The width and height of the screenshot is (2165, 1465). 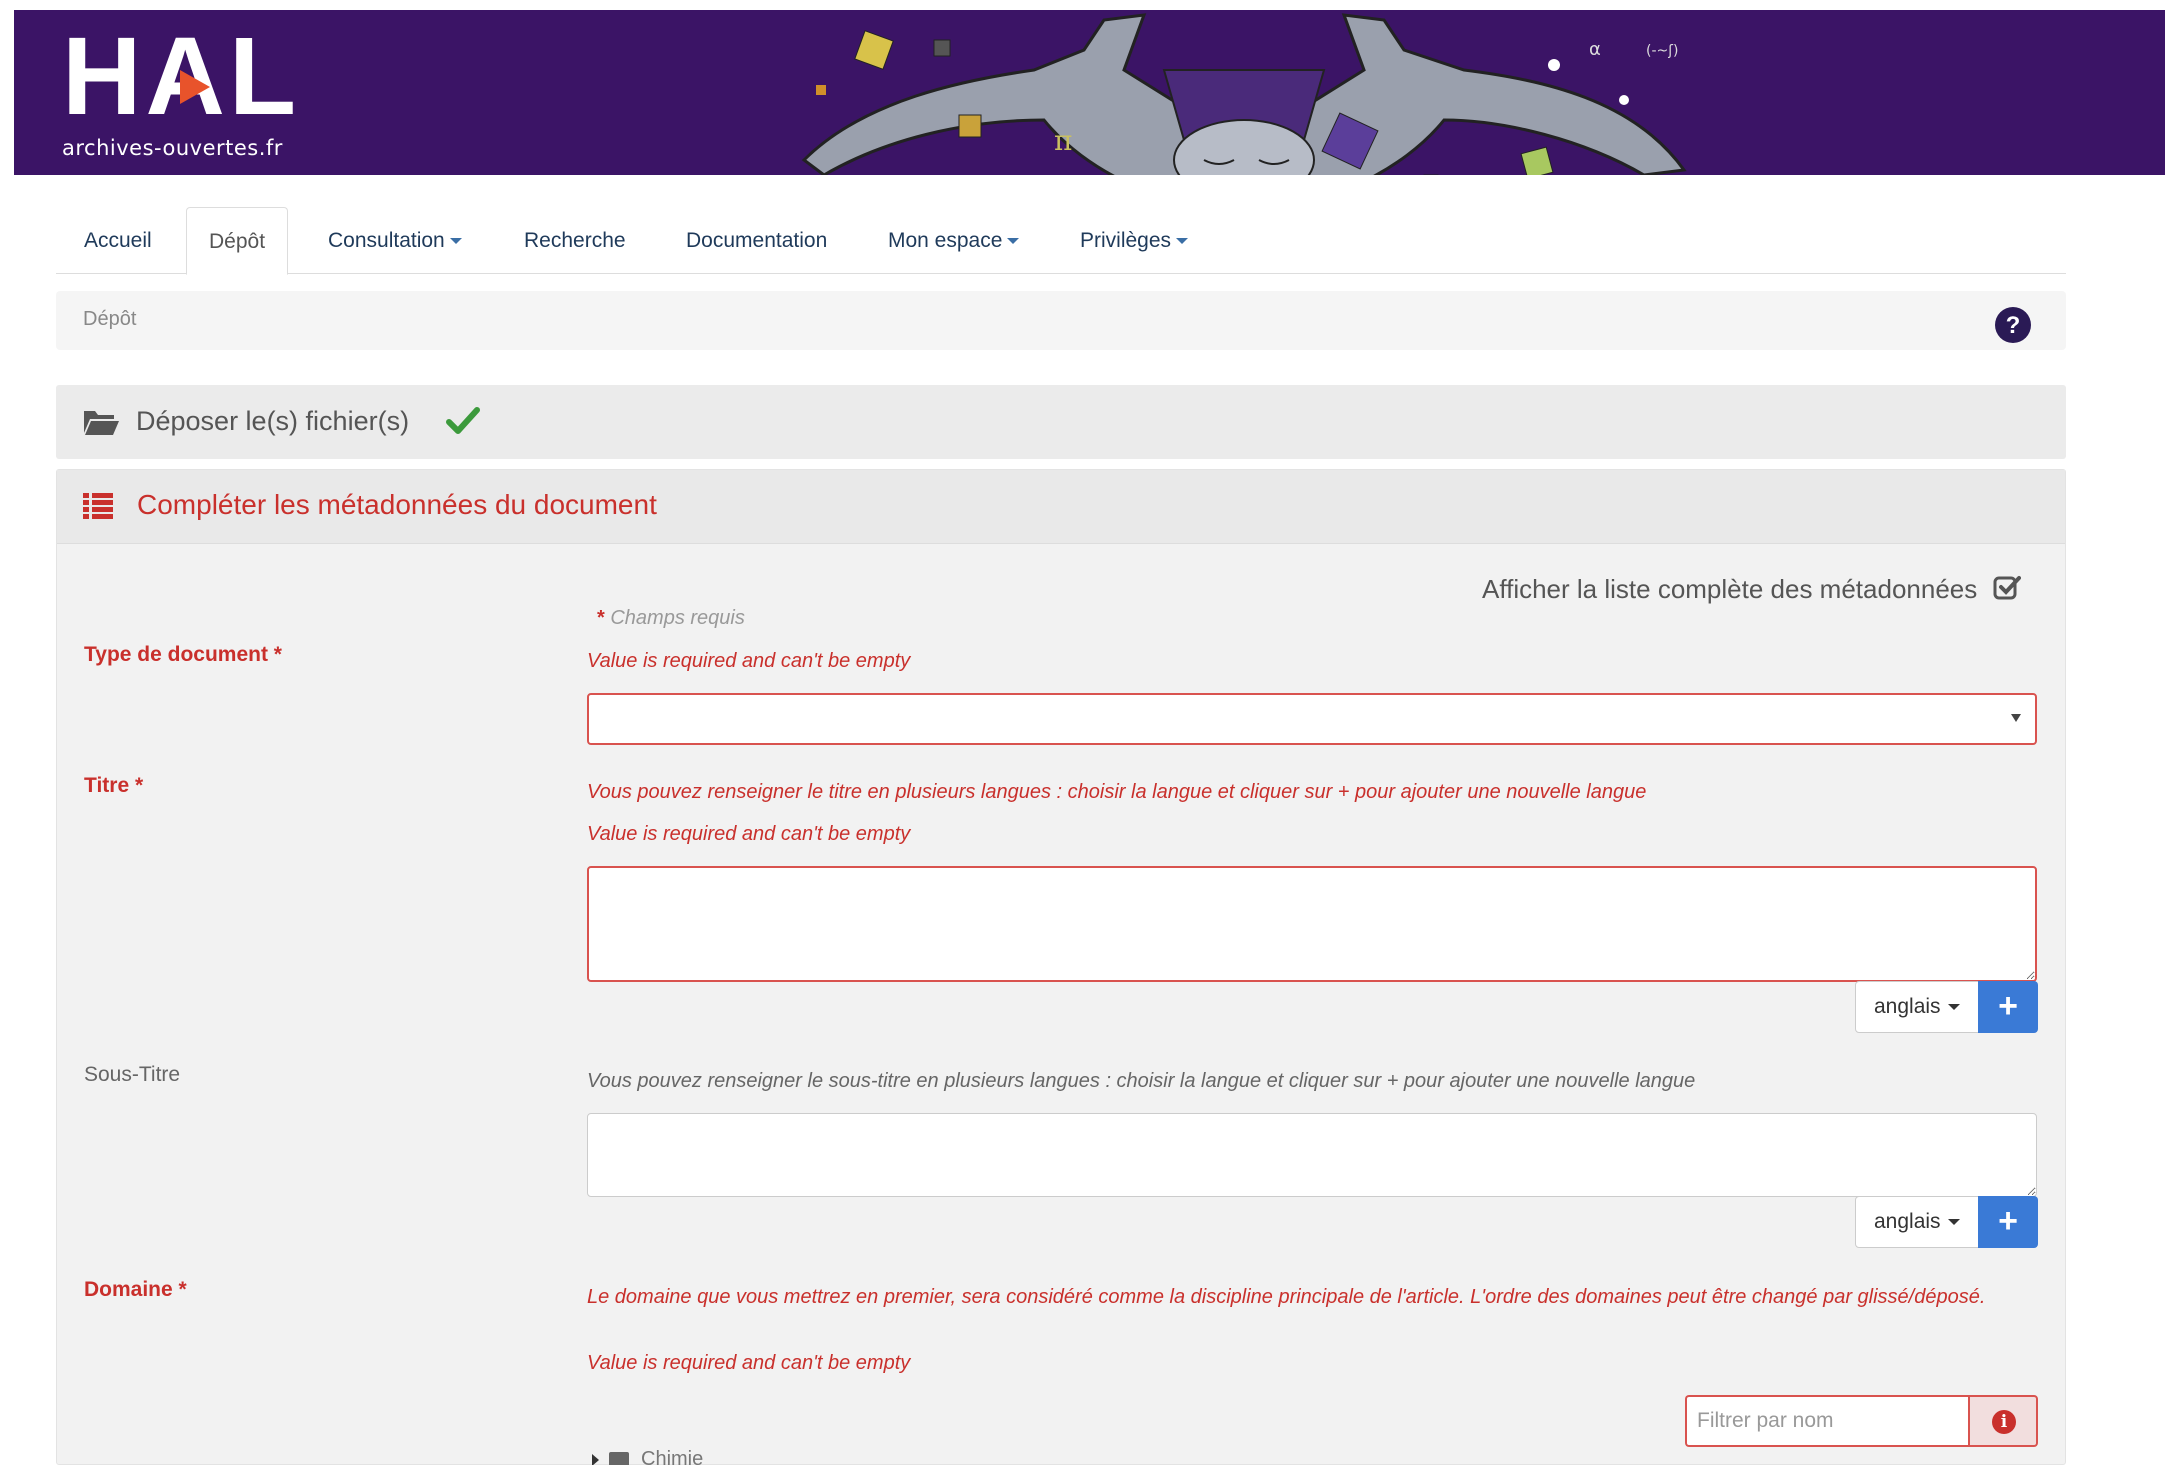 What do you see at coordinates (1061, 320) in the screenshot?
I see `breadcrumb: Dépôt ?` at bounding box center [1061, 320].